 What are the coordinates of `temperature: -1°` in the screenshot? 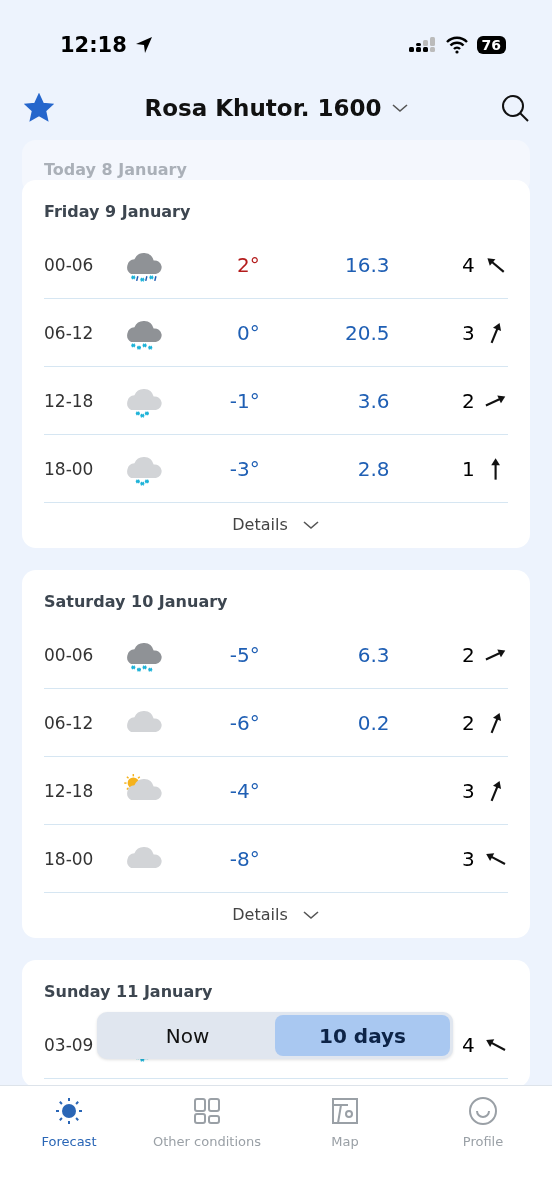 It's located at (244, 400).